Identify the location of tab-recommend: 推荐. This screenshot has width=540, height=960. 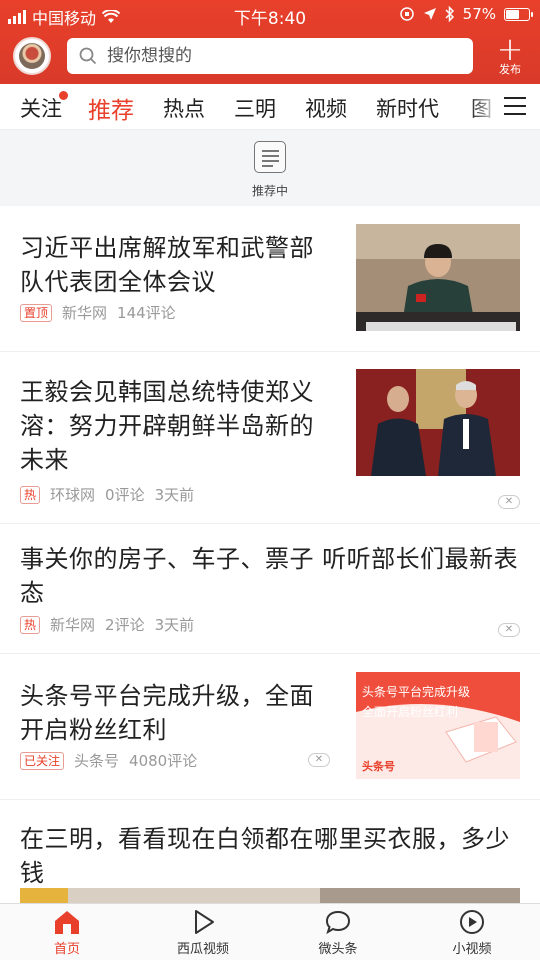
(111, 108).